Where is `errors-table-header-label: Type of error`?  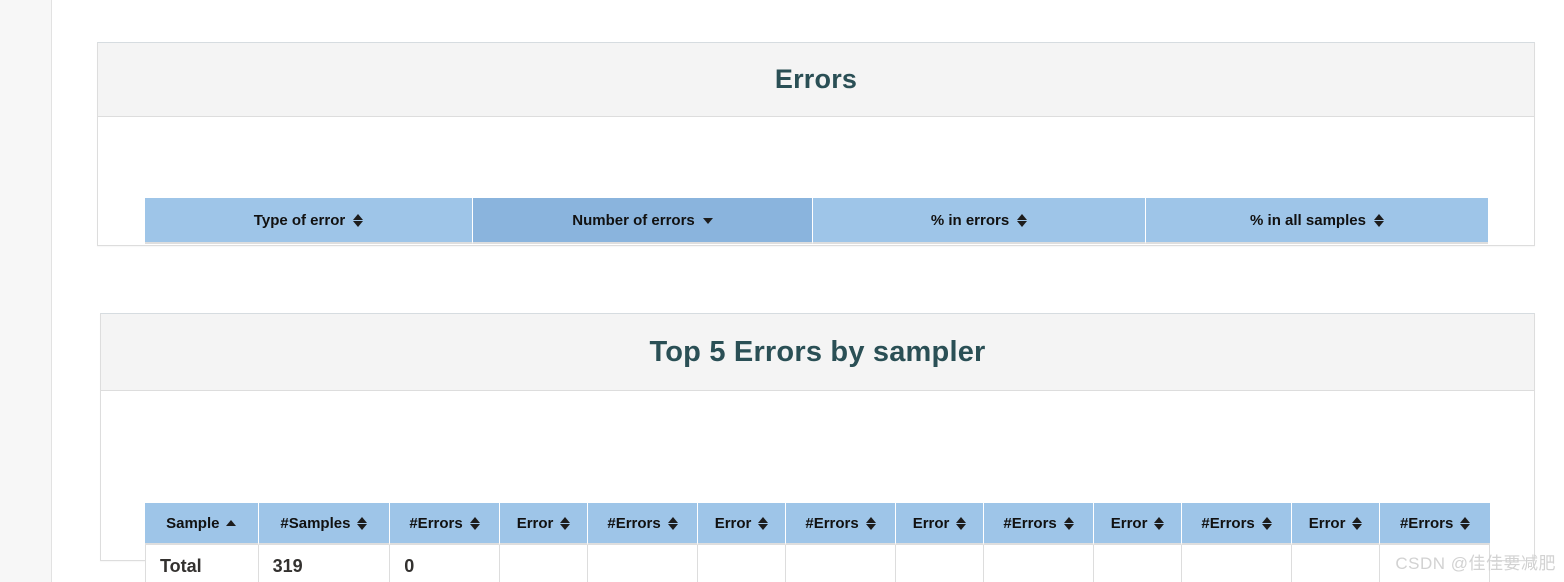
errors-table-header-label: Type of error is located at coordinates (299, 220).